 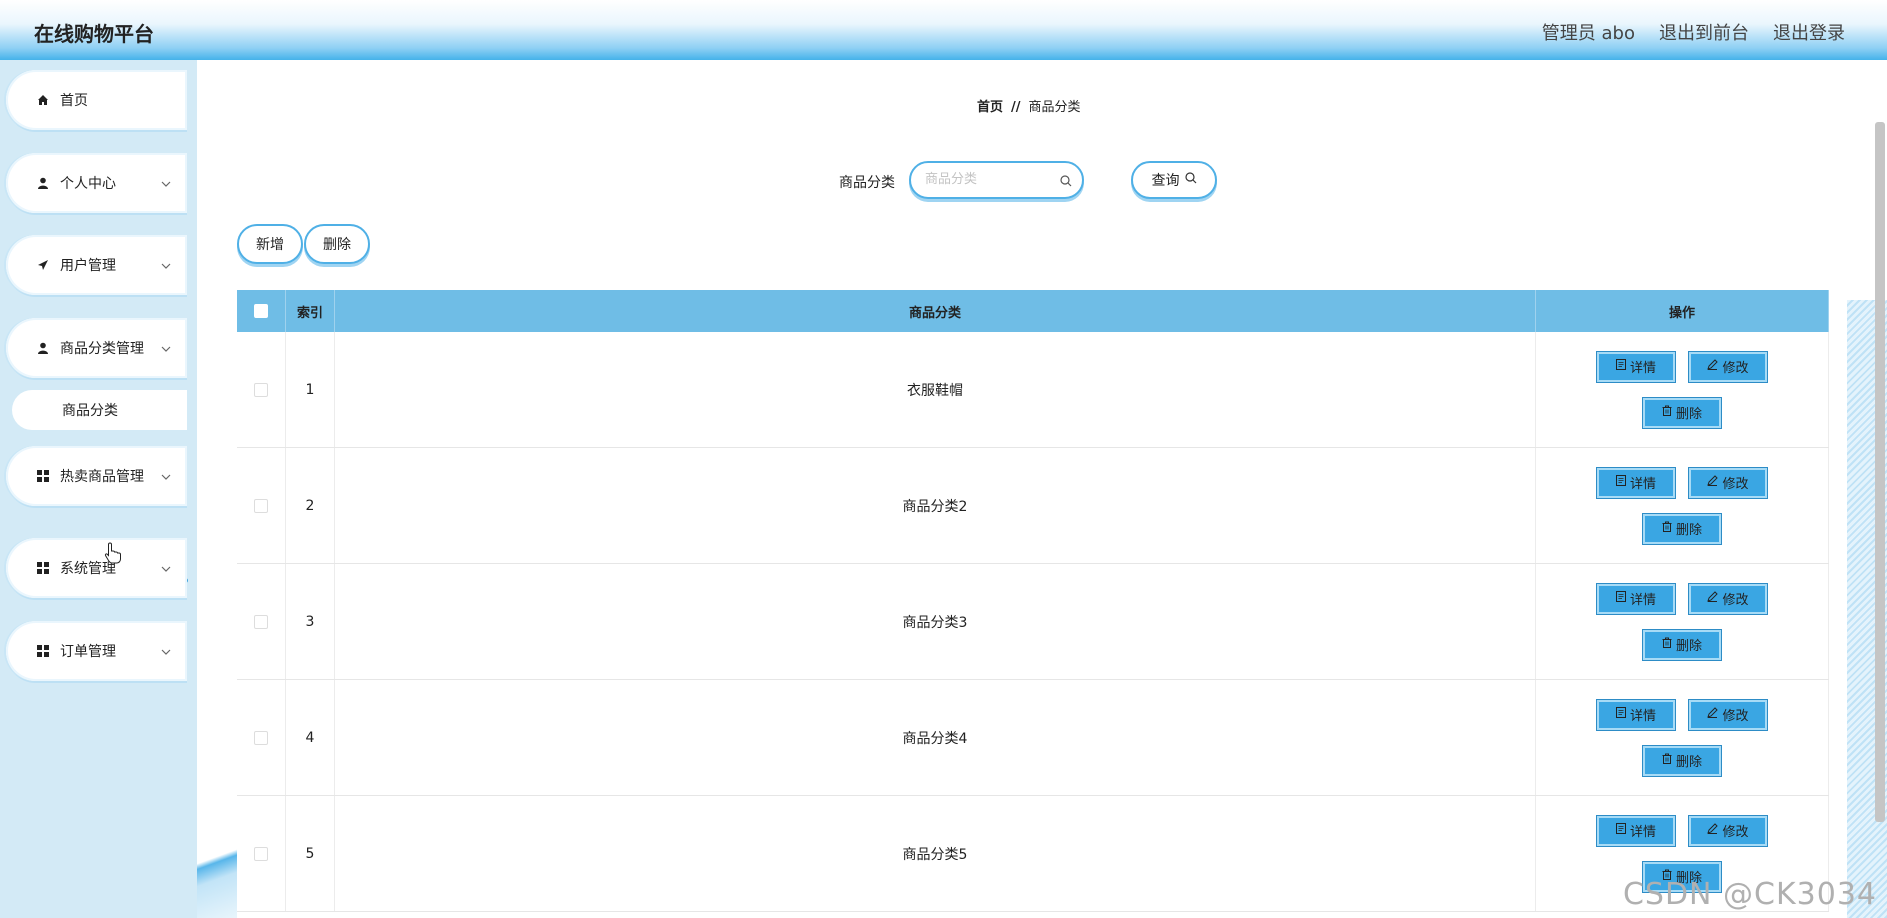 What do you see at coordinates (1809, 32) in the screenshot?
I see `logout-link: 退出登录` at bounding box center [1809, 32].